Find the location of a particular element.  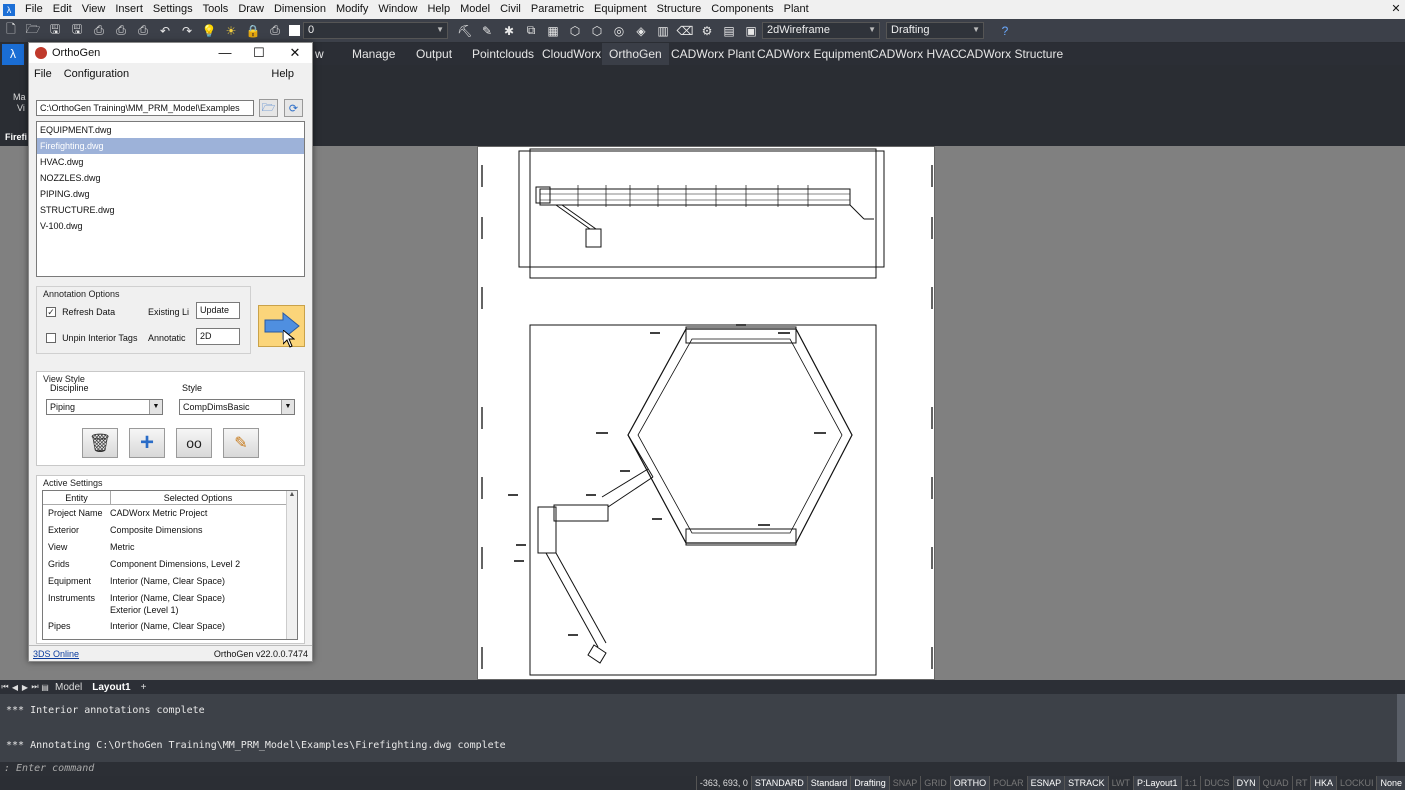

browse-folder-icon: 🗁 is located at coordinates (268, 108).